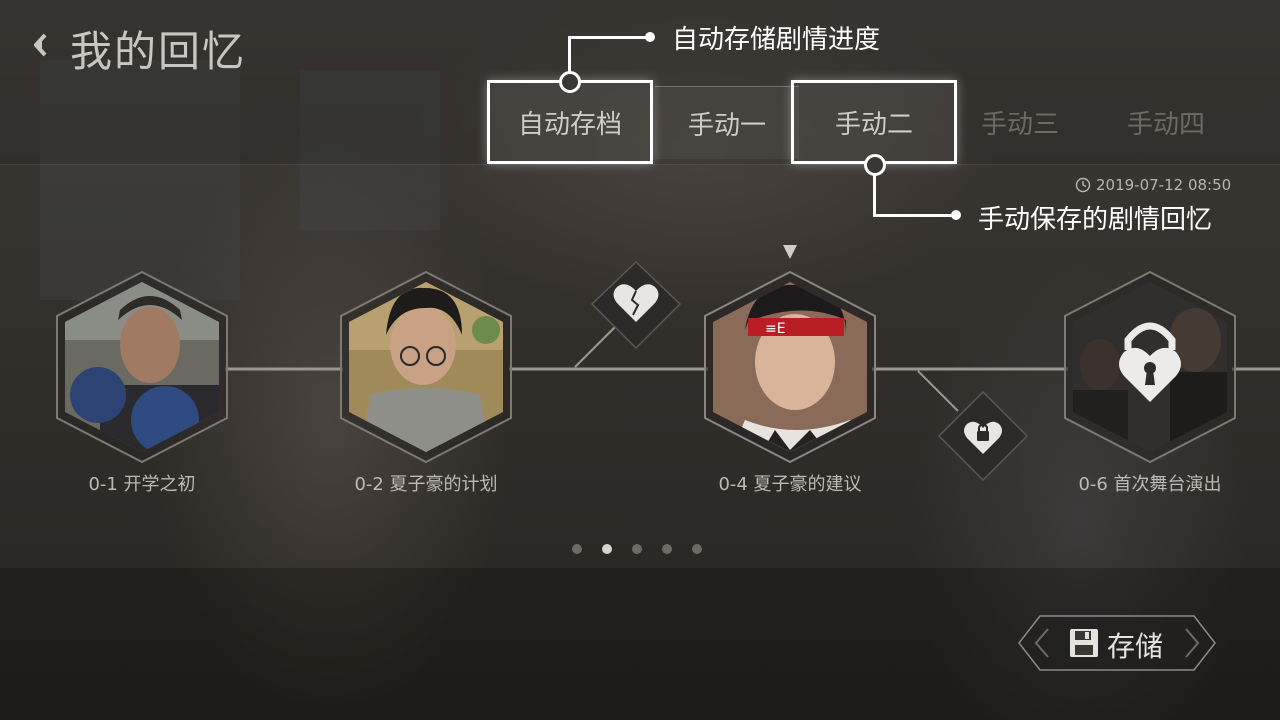 The height and width of the screenshot is (720, 1280). What do you see at coordinates (790, 252) in the screenshot?
I see `selected-marker-icon` at bounding box center [790, 252].